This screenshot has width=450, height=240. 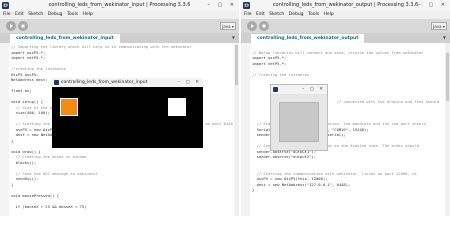 What do you see at coordinates (299, 122) in the screenshot?
I see `output-fill-square` at bounding box center [299, 122].